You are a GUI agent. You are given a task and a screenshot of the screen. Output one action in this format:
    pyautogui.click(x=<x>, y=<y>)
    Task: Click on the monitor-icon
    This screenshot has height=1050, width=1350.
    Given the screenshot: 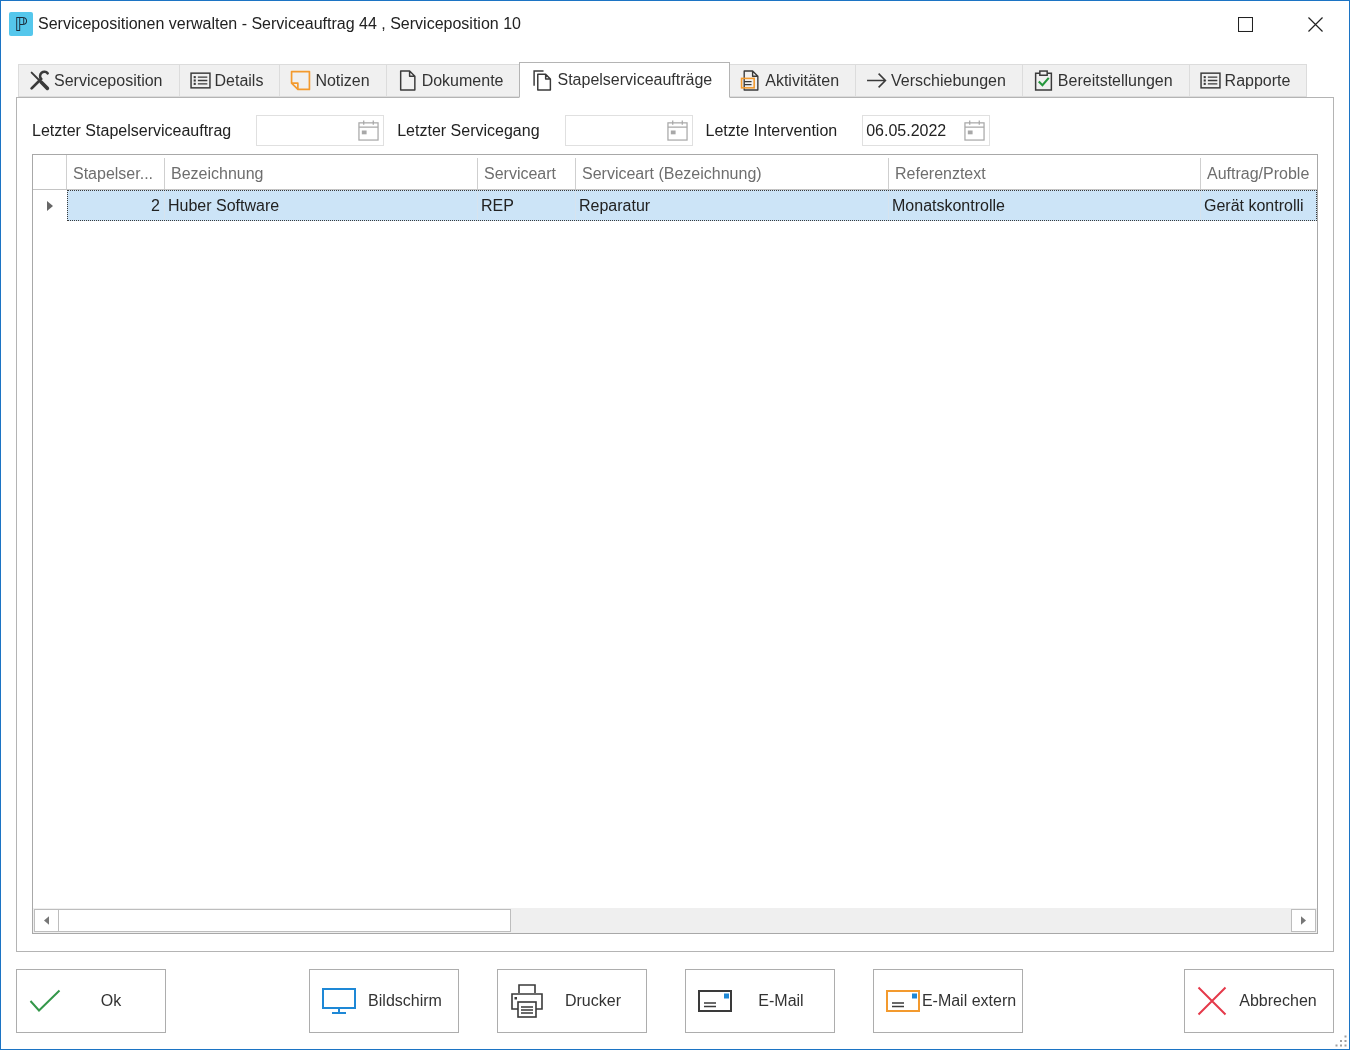 What is the action you would take?
    pyautogui.click(x=339, y=1001)
    